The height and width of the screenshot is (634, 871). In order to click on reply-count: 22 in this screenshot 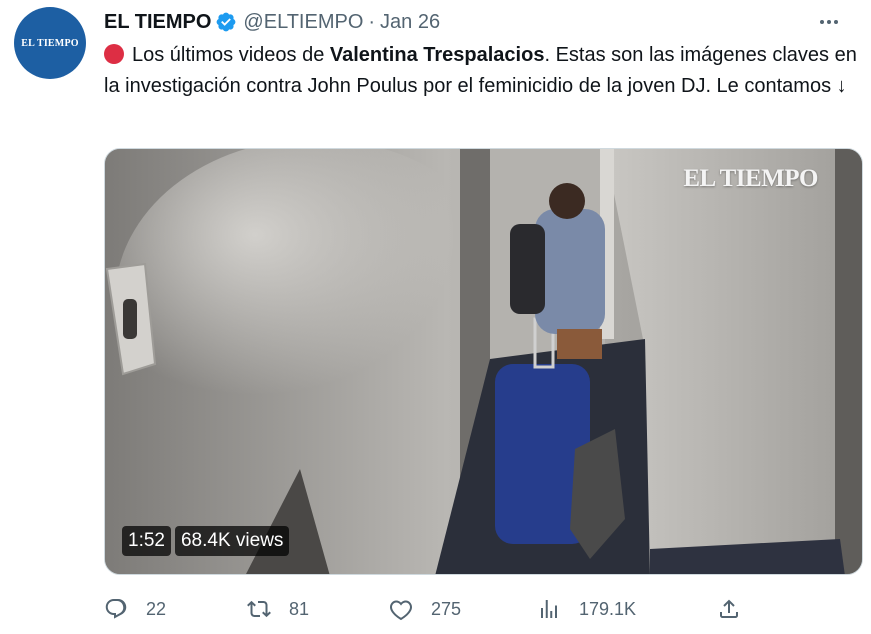, I will do `click(156, 608)`.